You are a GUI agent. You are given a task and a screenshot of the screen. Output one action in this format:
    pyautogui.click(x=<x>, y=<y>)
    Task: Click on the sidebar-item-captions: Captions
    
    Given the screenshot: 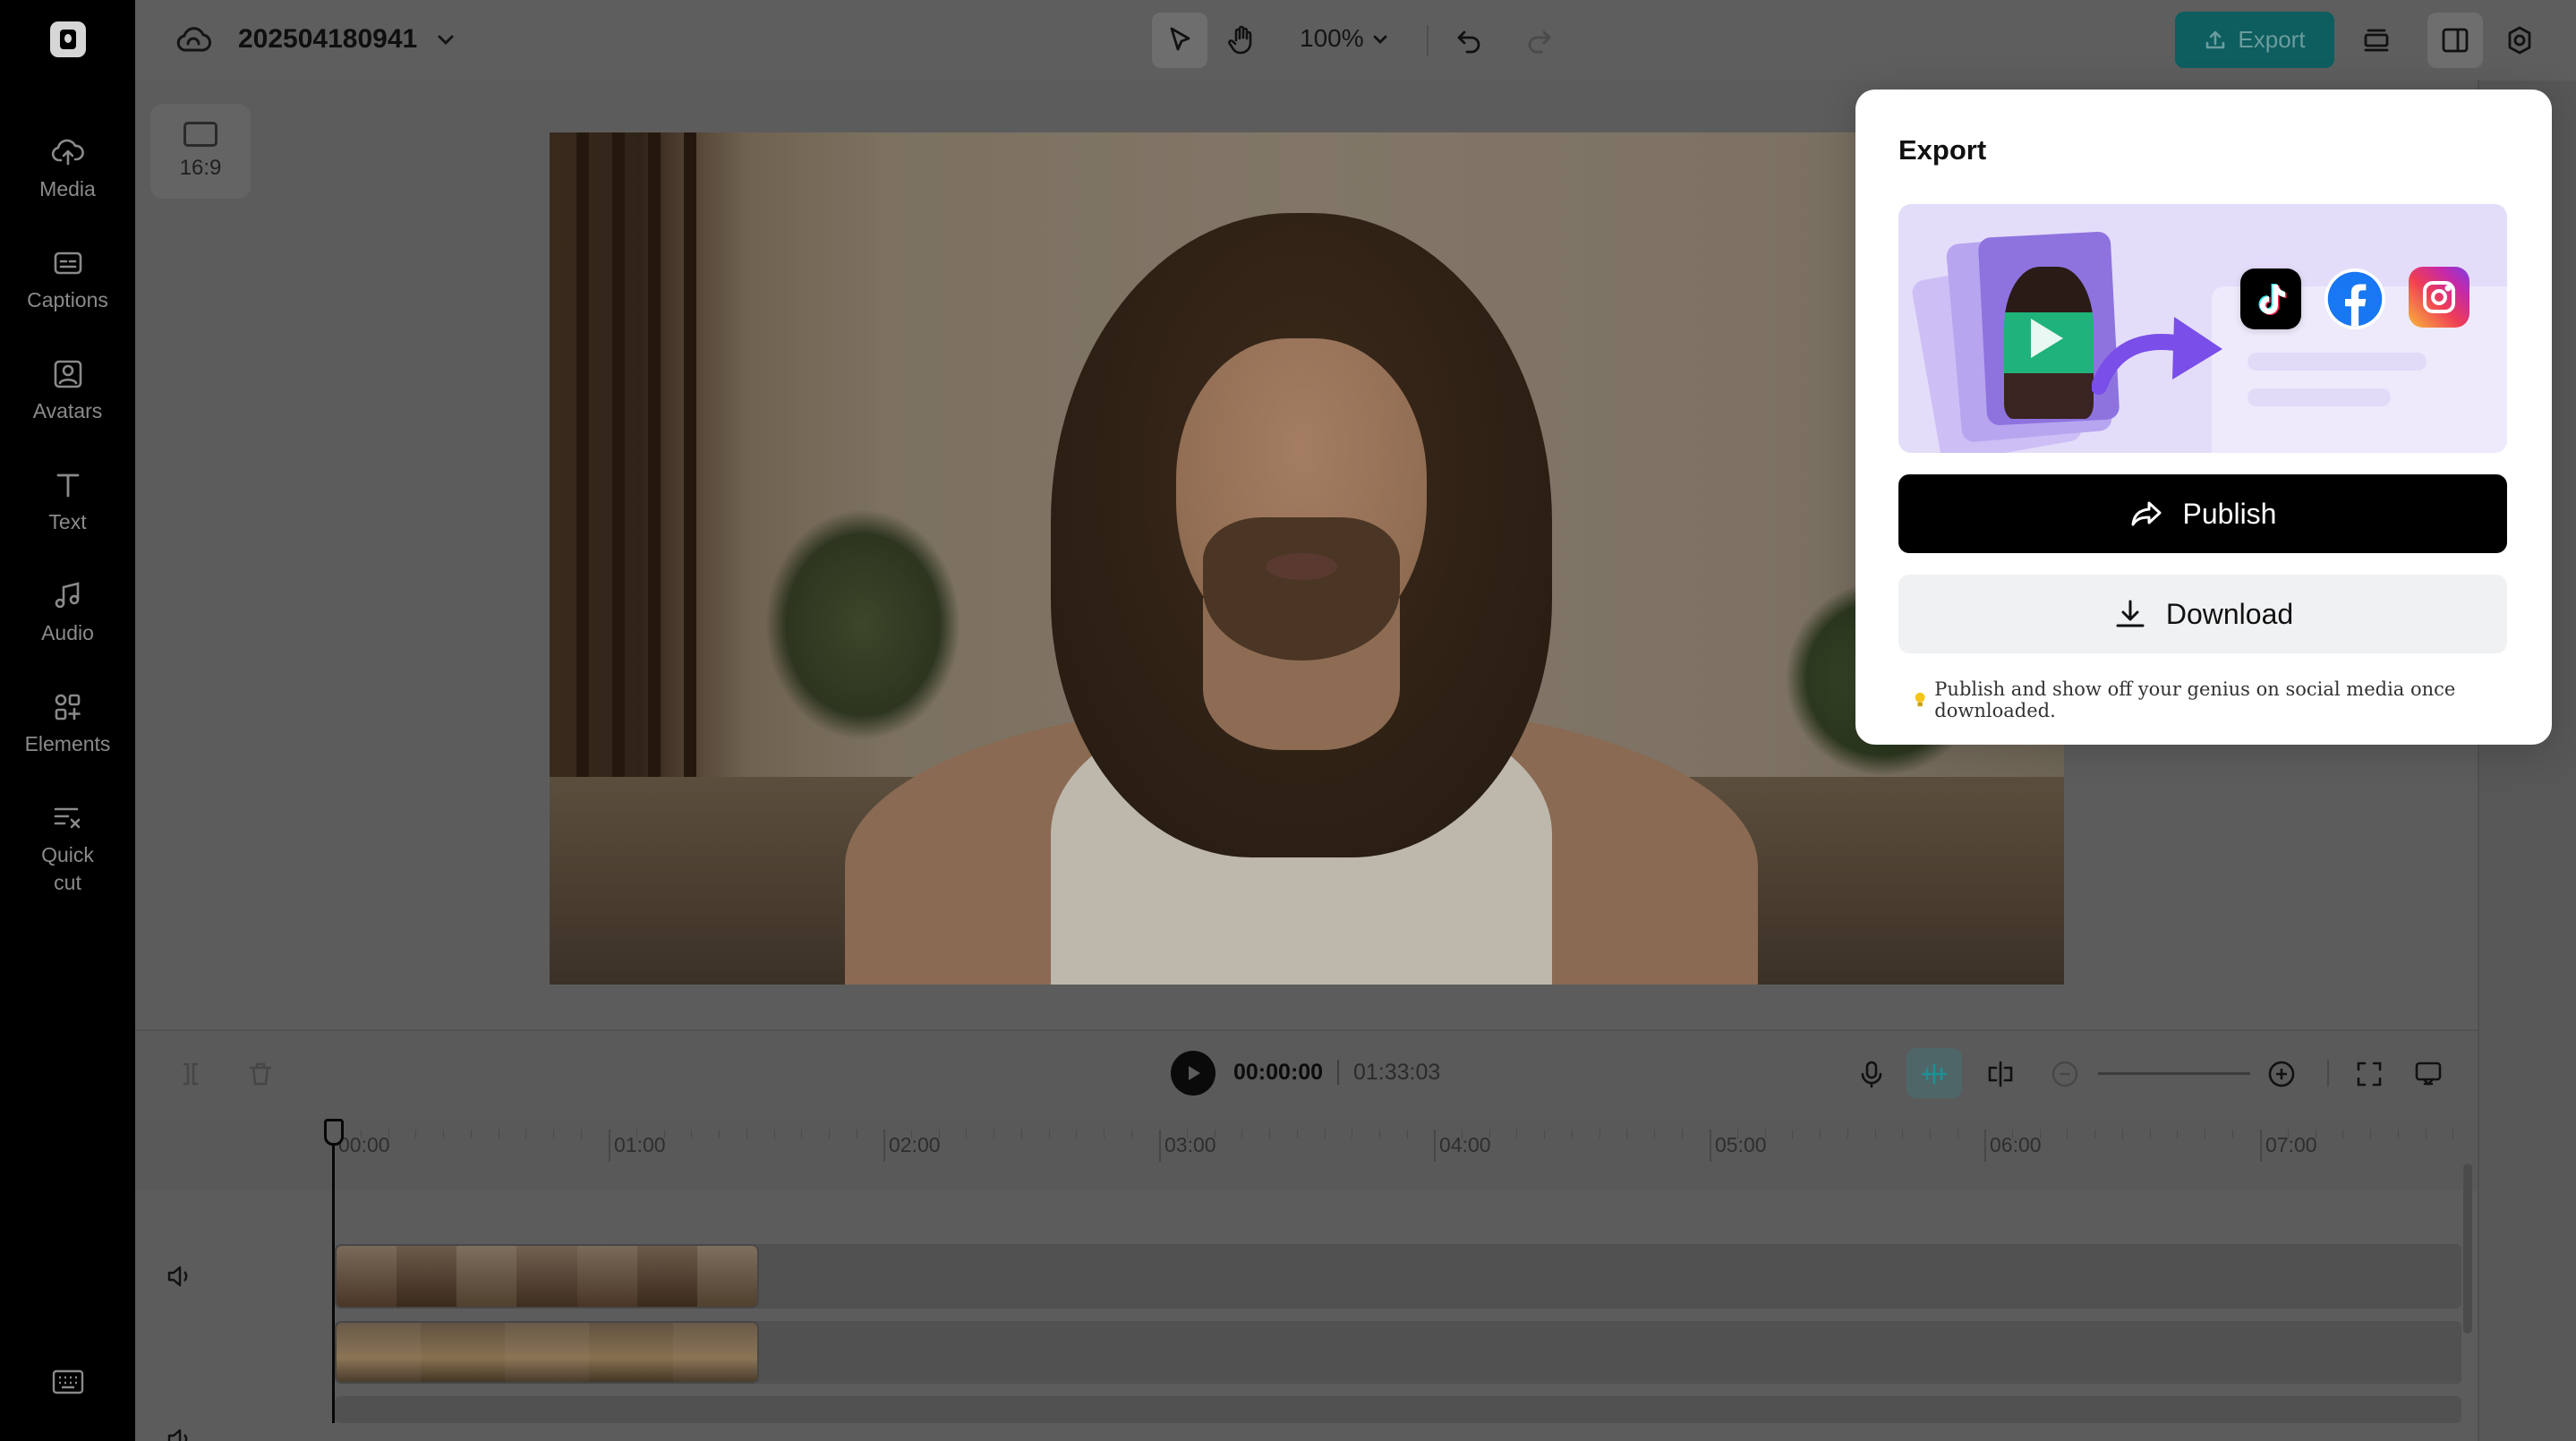 What is the action you would take?
    pyautogui.click(x=67, y=279)
    